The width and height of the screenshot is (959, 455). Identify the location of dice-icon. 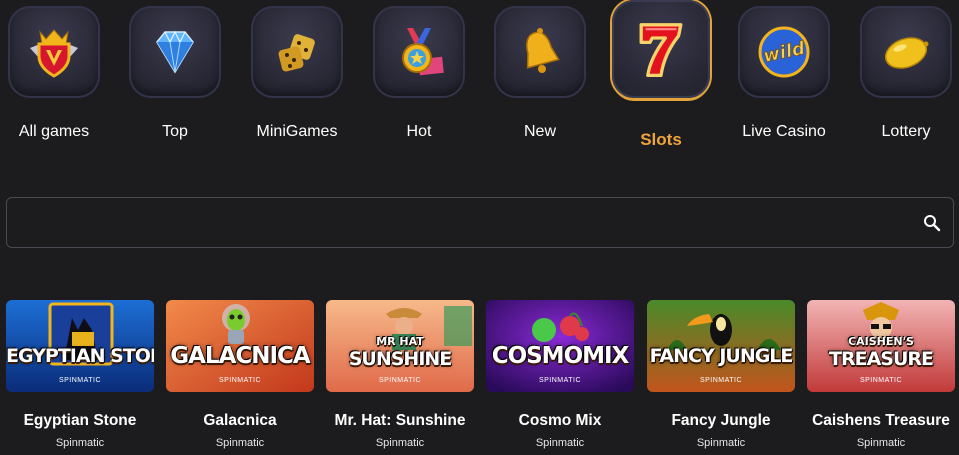
(296, 53).